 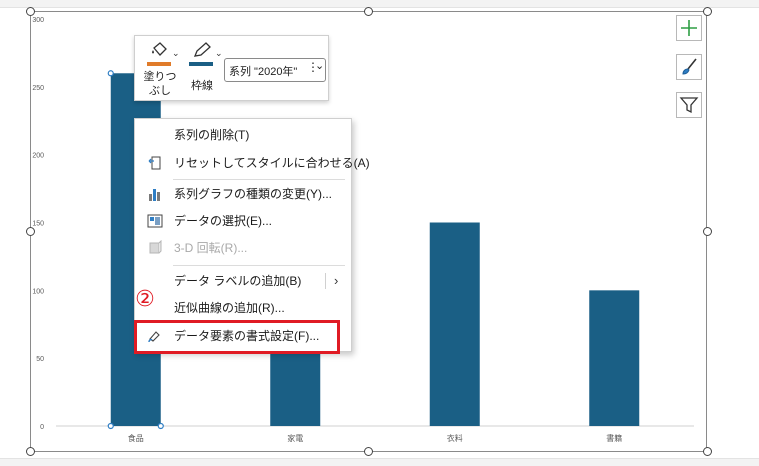 What do you see at coordinates (160, 77) in the screenshot?
I see `fill-label-line1: 塗りつ` at bounding box center [160, 77].